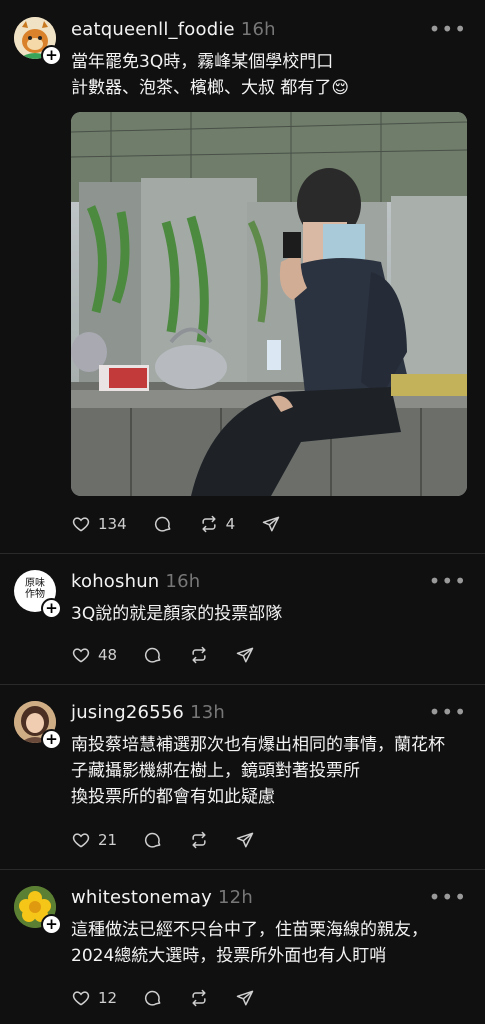  I want to click on like-count: 21, so click(108, 840).